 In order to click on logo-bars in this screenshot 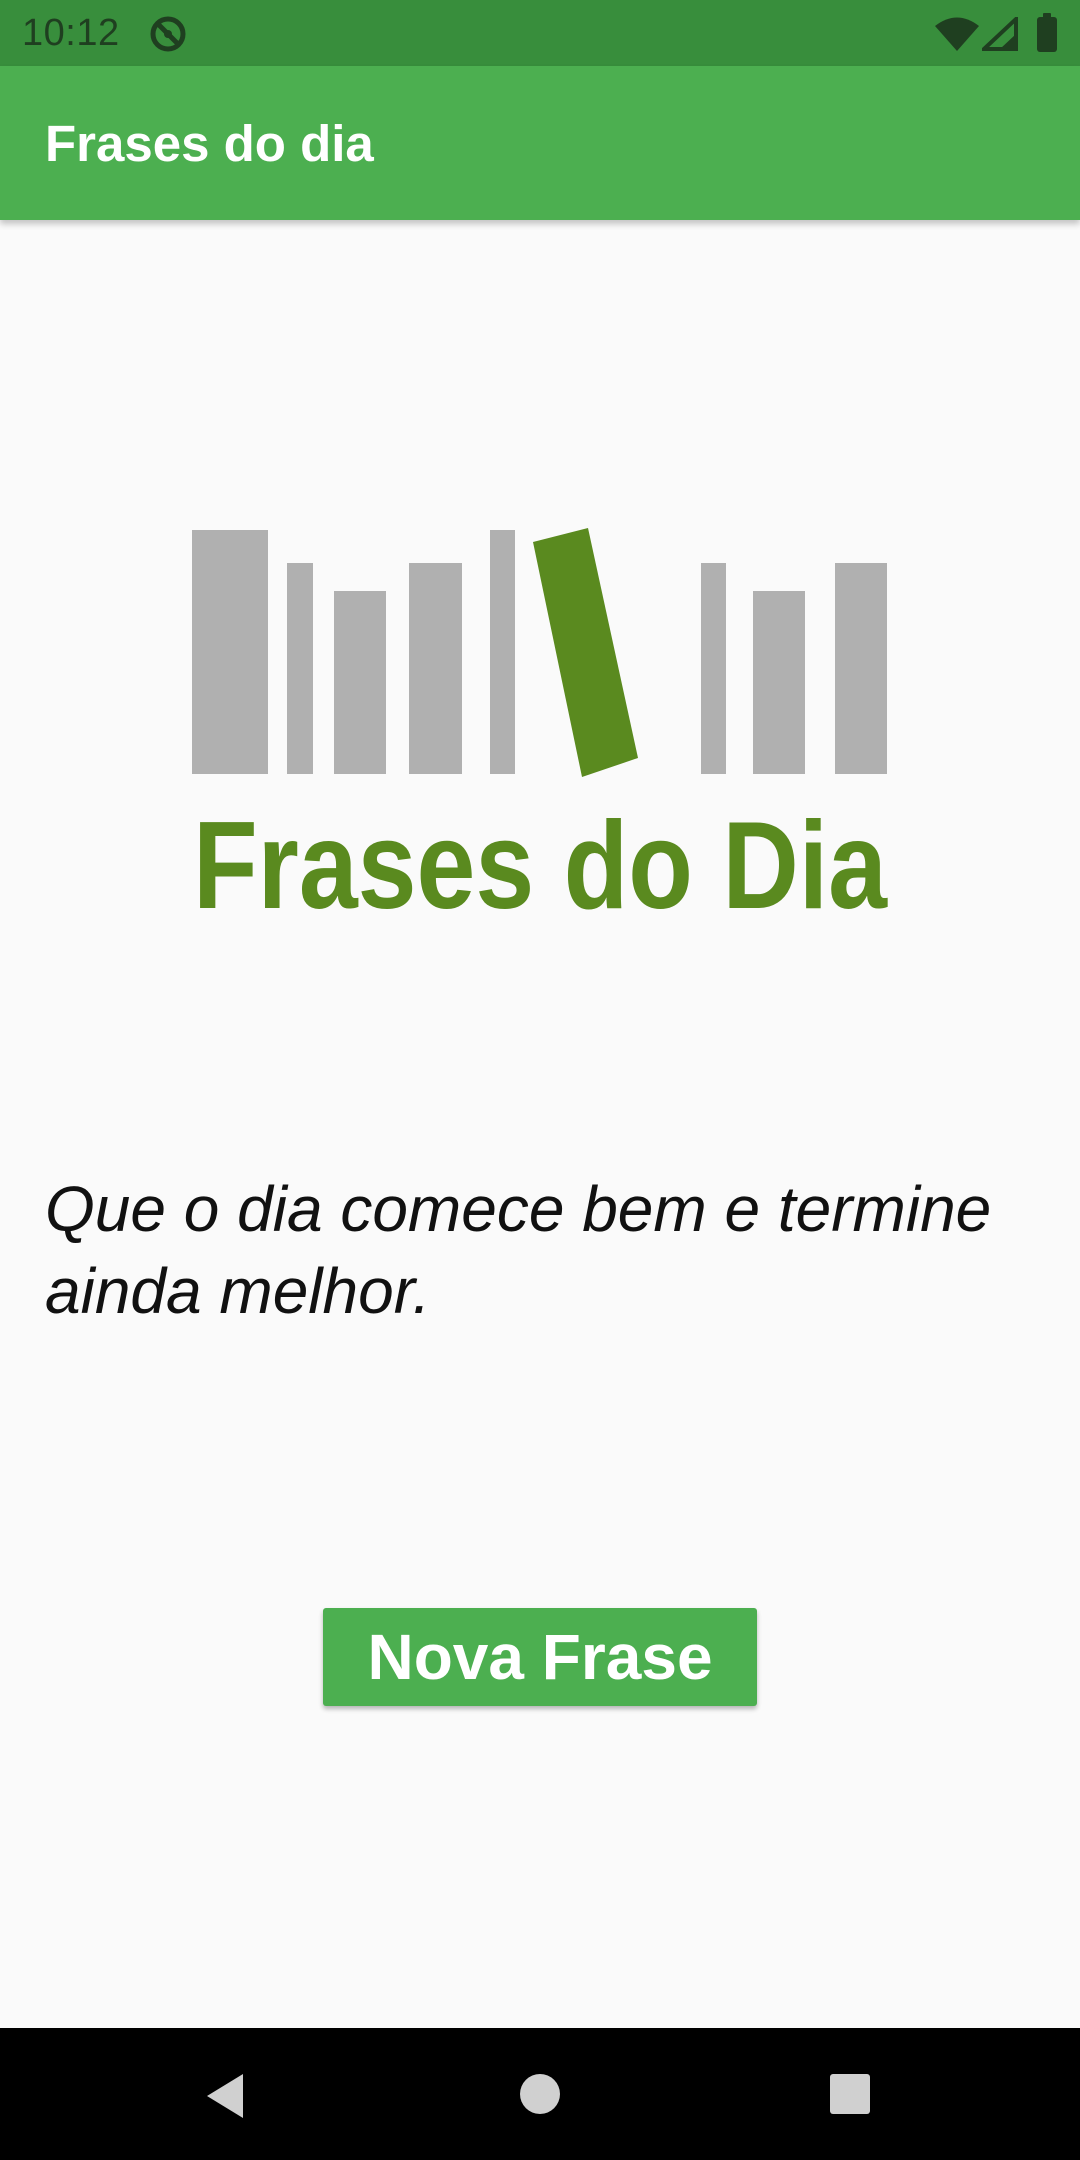, I will do `click(539, 652)`.